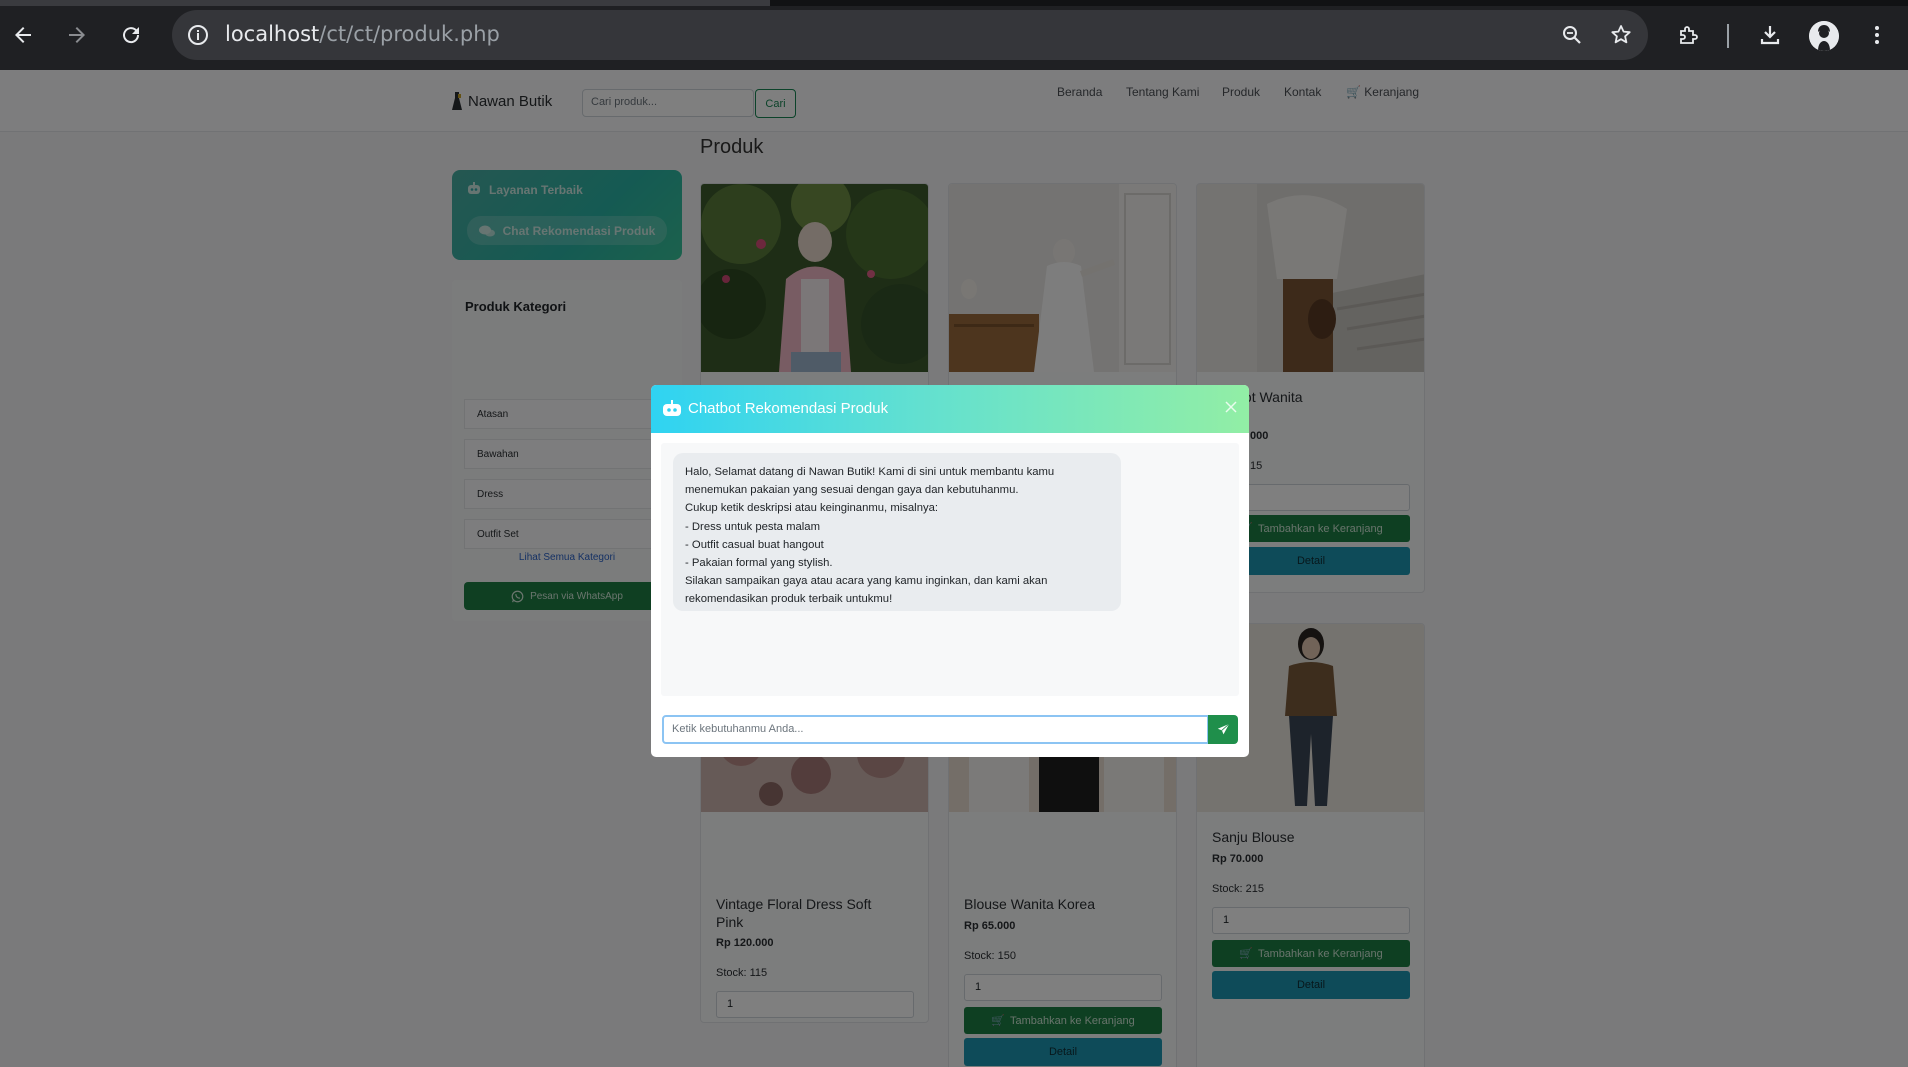  I want to click on browser-toolbar: localhost/ct/ct/produk.php, so click(954, 35).